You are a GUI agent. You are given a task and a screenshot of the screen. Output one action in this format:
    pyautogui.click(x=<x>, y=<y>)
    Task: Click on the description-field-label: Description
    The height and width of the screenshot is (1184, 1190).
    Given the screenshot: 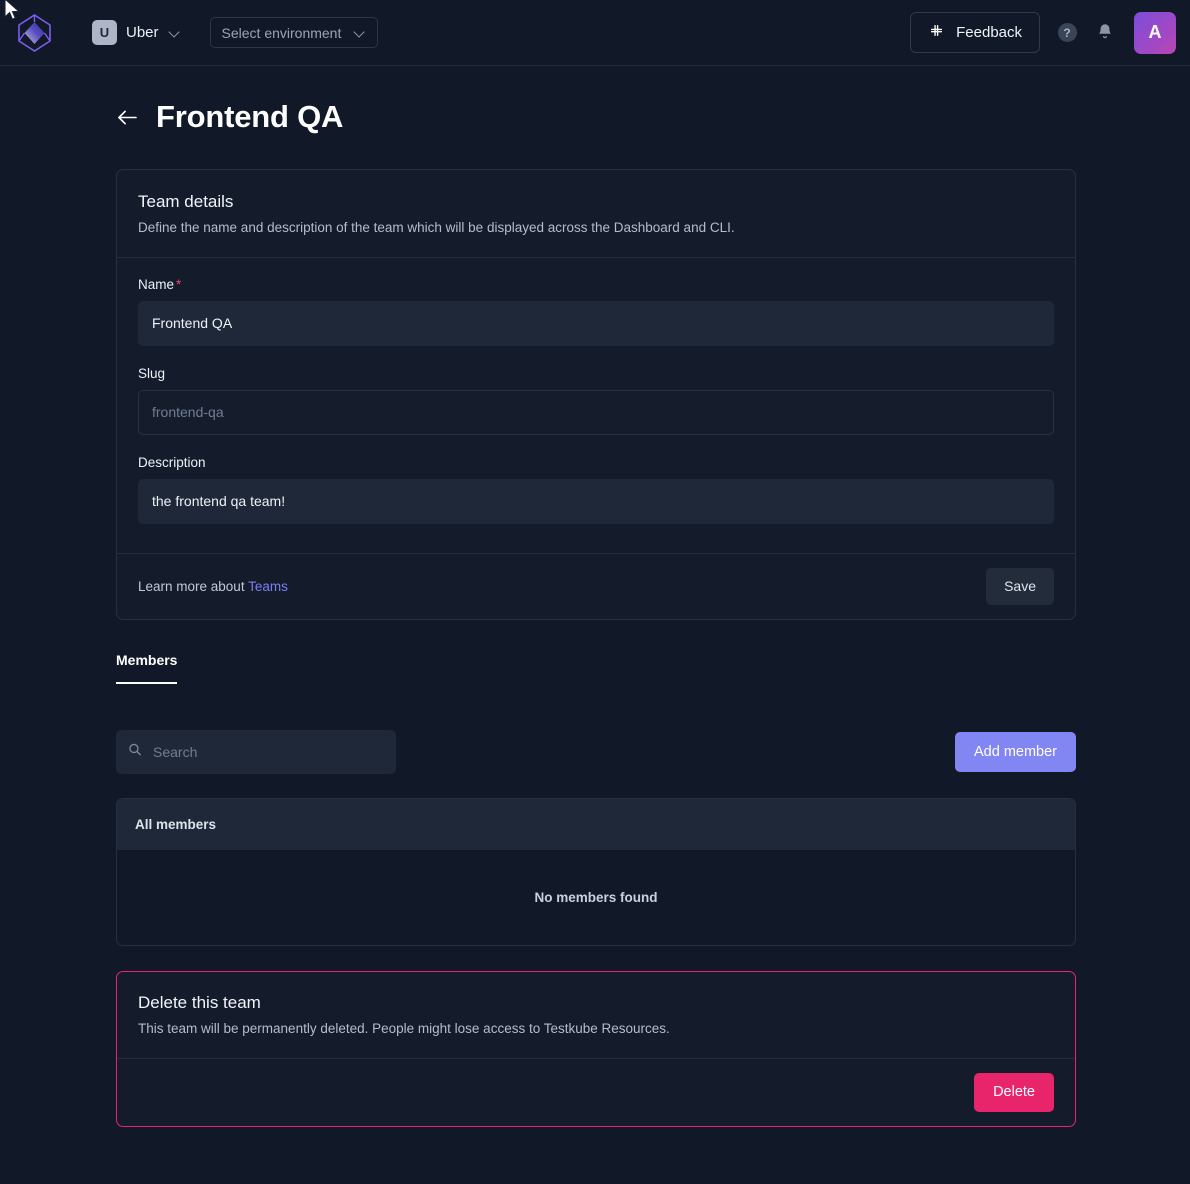 What is the action you would take?
    pyautogui.click(x=172, y=462)
    